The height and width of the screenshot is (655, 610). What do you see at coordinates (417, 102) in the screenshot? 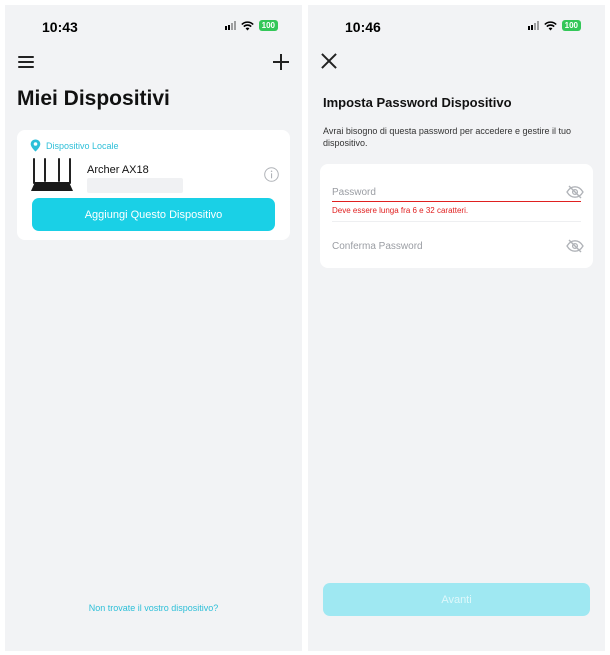
I see `page-title: Imposta Password Dispositivo` at bounding box center [417, 102].